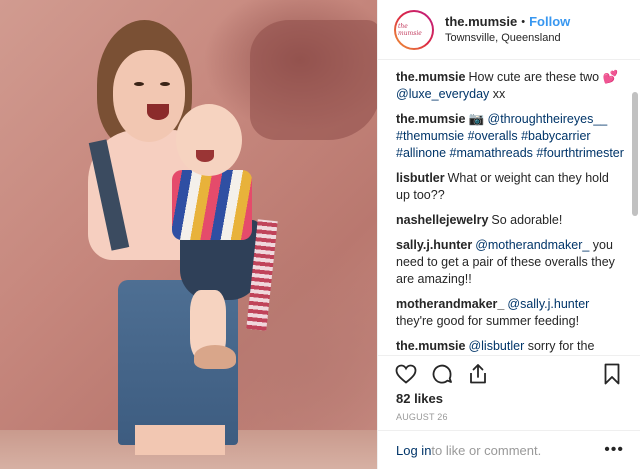  What do you see at coordinates (580, 153) in the screenshot?
I see `hashtag-link: #fourthtrimester` at bounding box center [580, 153].